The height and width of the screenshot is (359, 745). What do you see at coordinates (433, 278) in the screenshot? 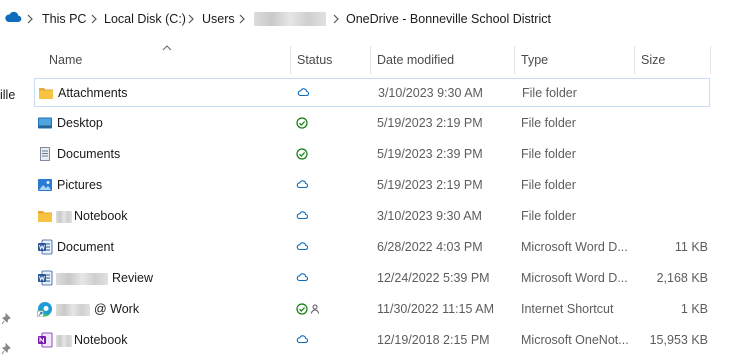
I see `date-modified: 12/24/2022 5:39 PM` at bounding box center [433, 278].